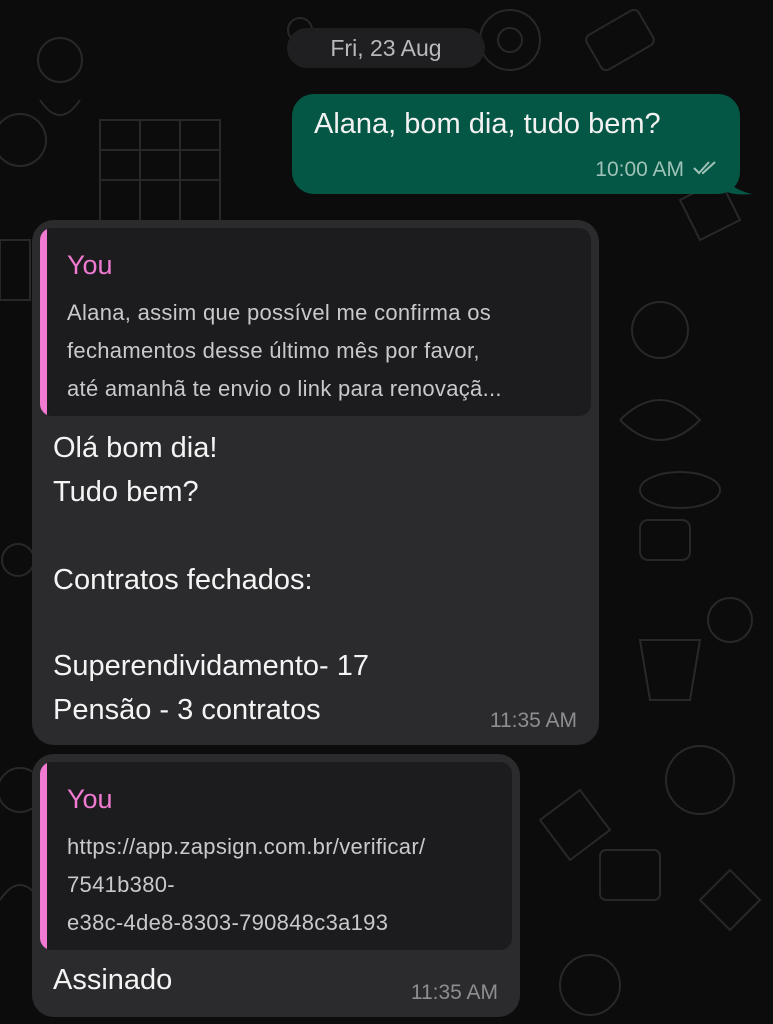  I want to click on message-meta: 10:00 AM, so click(656, 170).